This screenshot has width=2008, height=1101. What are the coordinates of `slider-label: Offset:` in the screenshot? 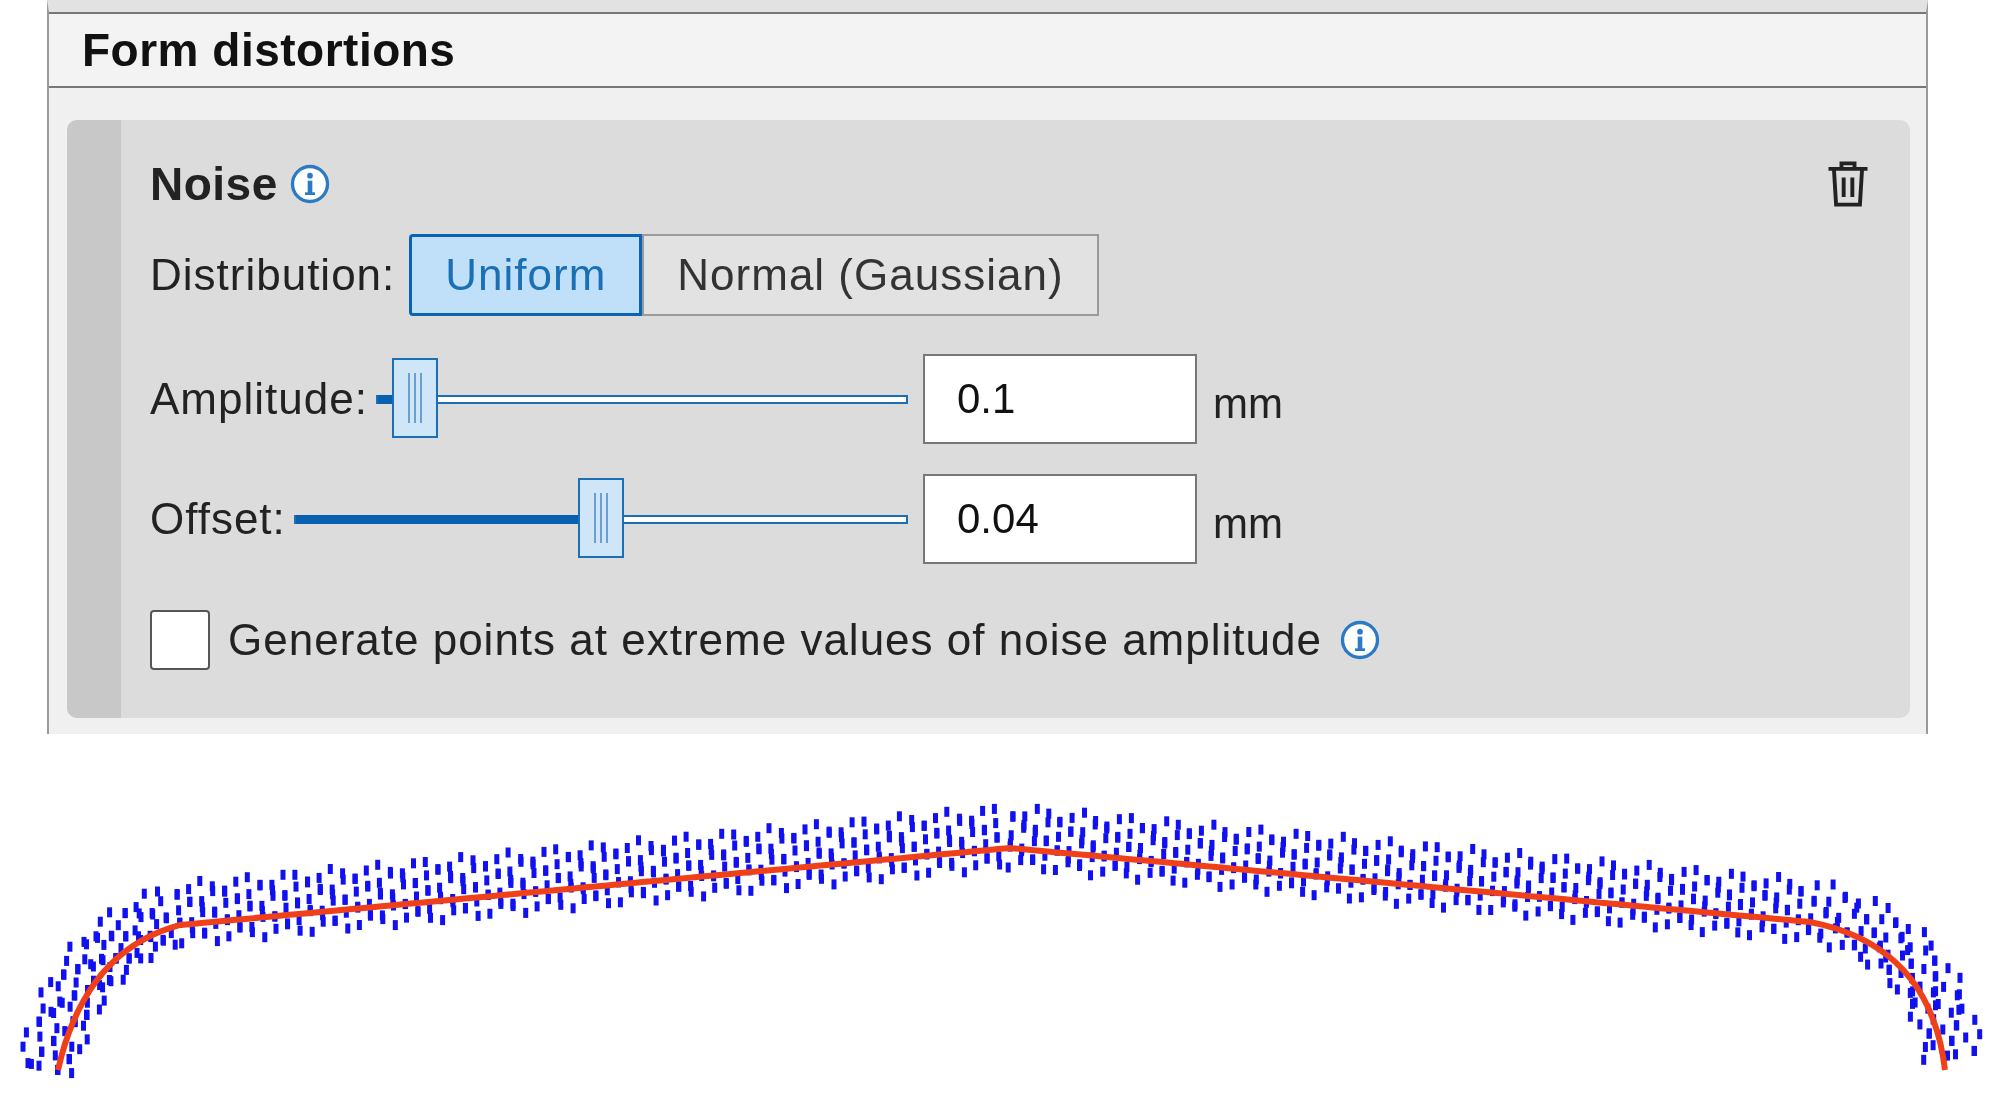 It's located at (218, 519).